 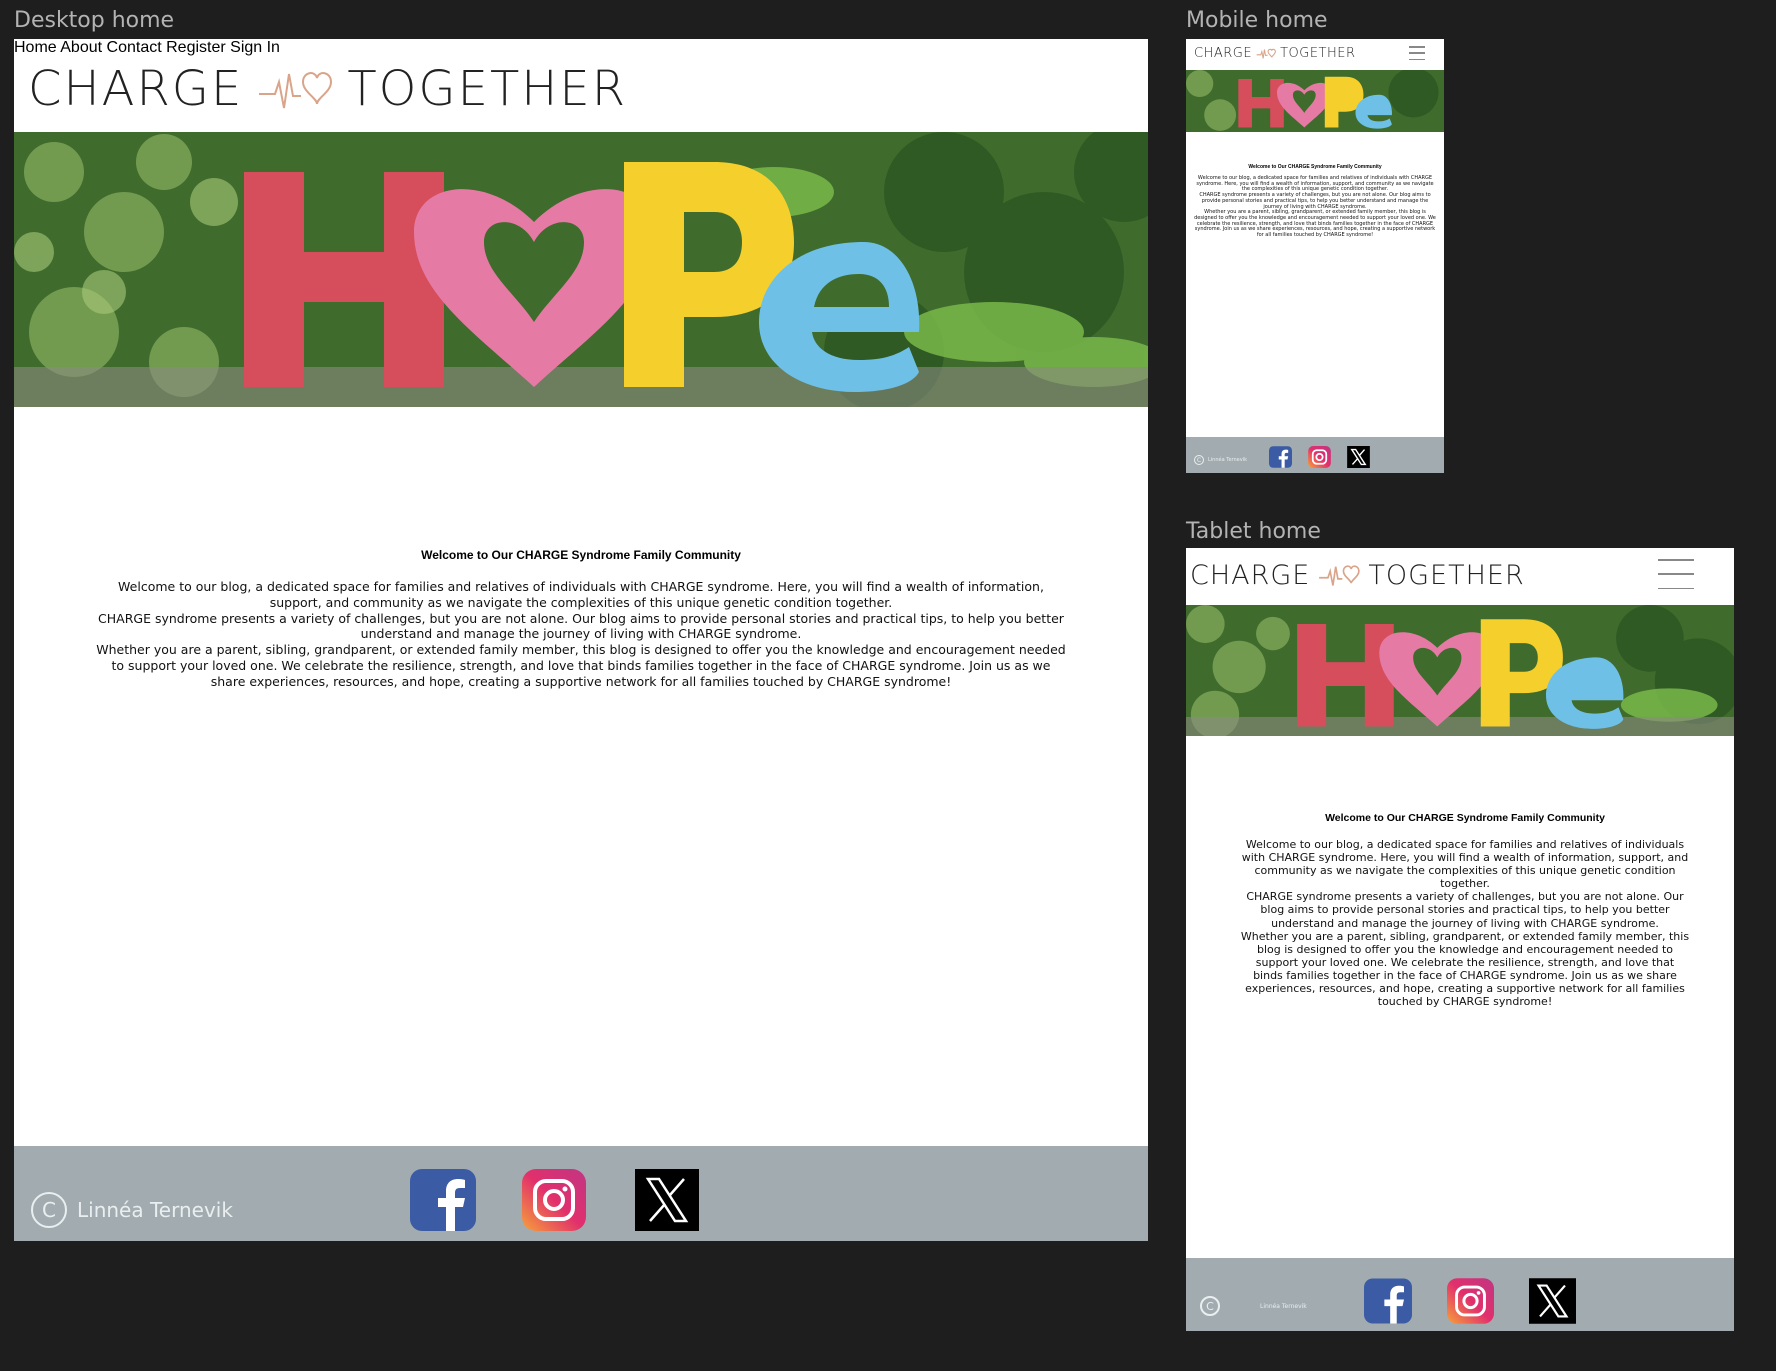 I want to click on hero-image, so click(x=581, y=269).